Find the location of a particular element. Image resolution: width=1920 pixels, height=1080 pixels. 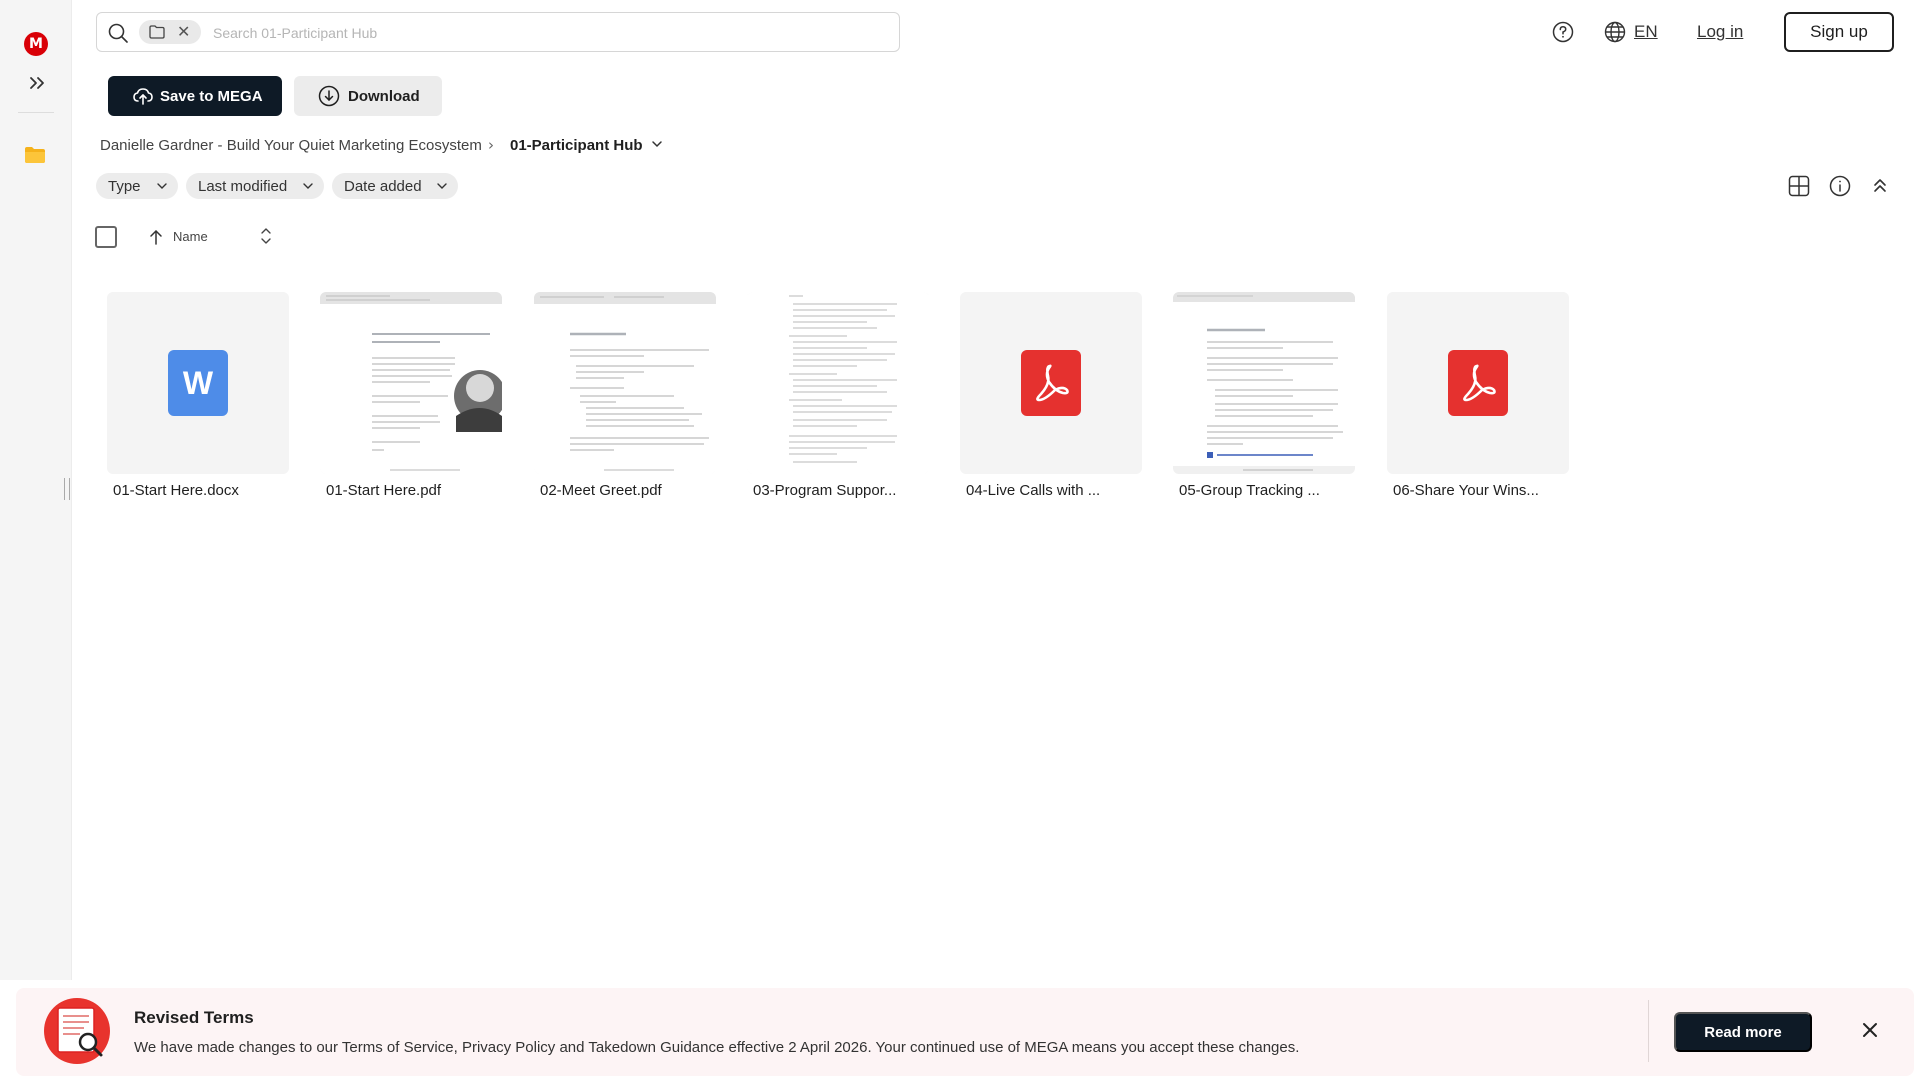

download-label: Download is located at coordinates (384, 96).